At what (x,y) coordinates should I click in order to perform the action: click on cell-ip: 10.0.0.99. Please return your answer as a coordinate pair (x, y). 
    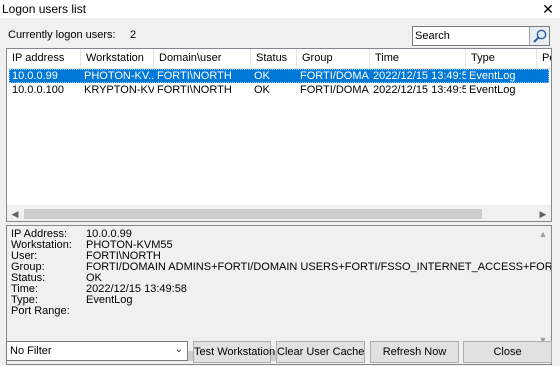
    Looking at the image, I should click on (35, 76).